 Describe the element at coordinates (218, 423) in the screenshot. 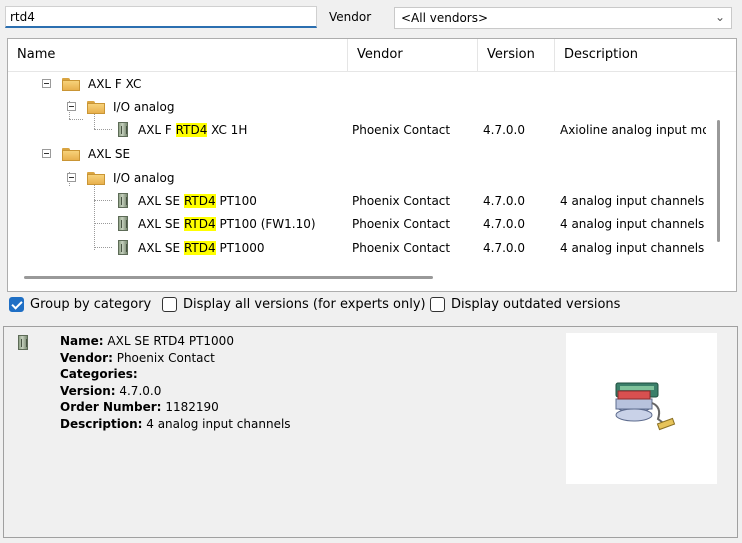

I see `detail-description: 4 analog input channels` at that location.